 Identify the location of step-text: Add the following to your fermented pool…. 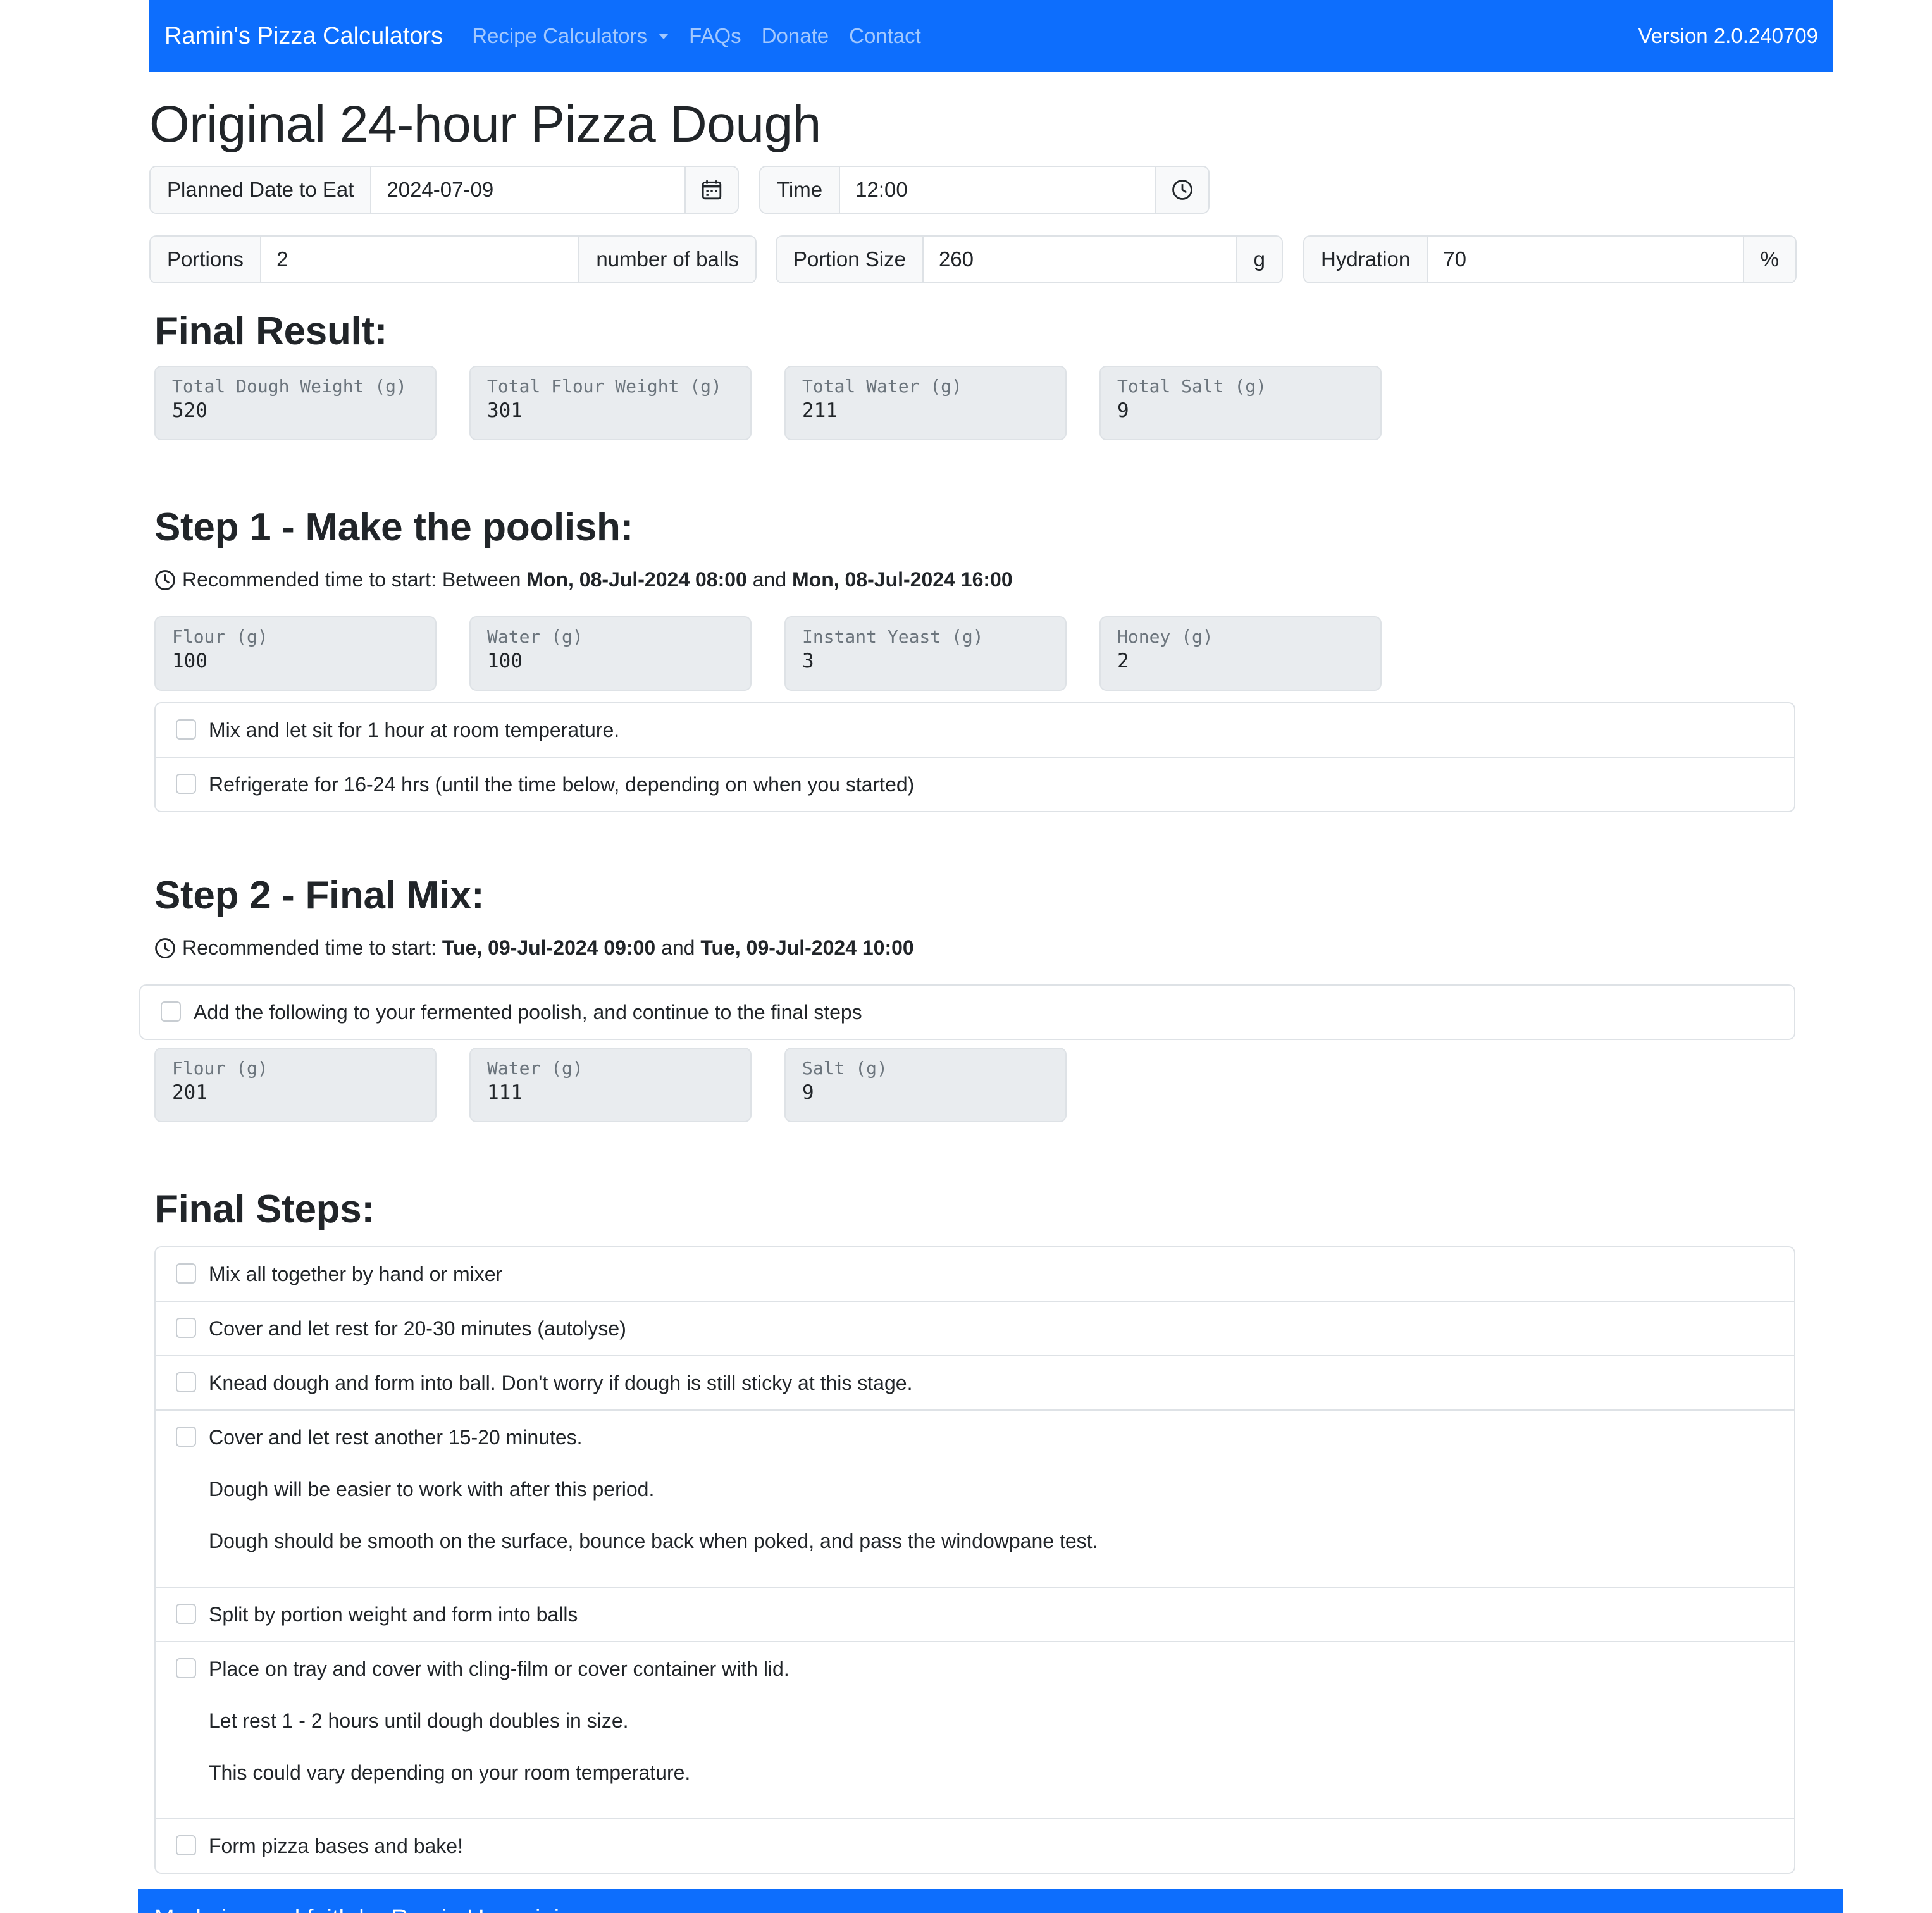
(528, 1012).